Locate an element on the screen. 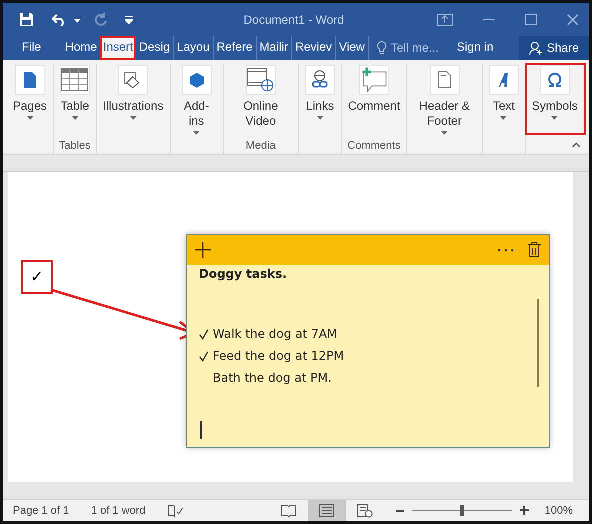 The width and height of the screenshot is (592, 524). ribbon-button: Pages is located at coordinates (30, 92).